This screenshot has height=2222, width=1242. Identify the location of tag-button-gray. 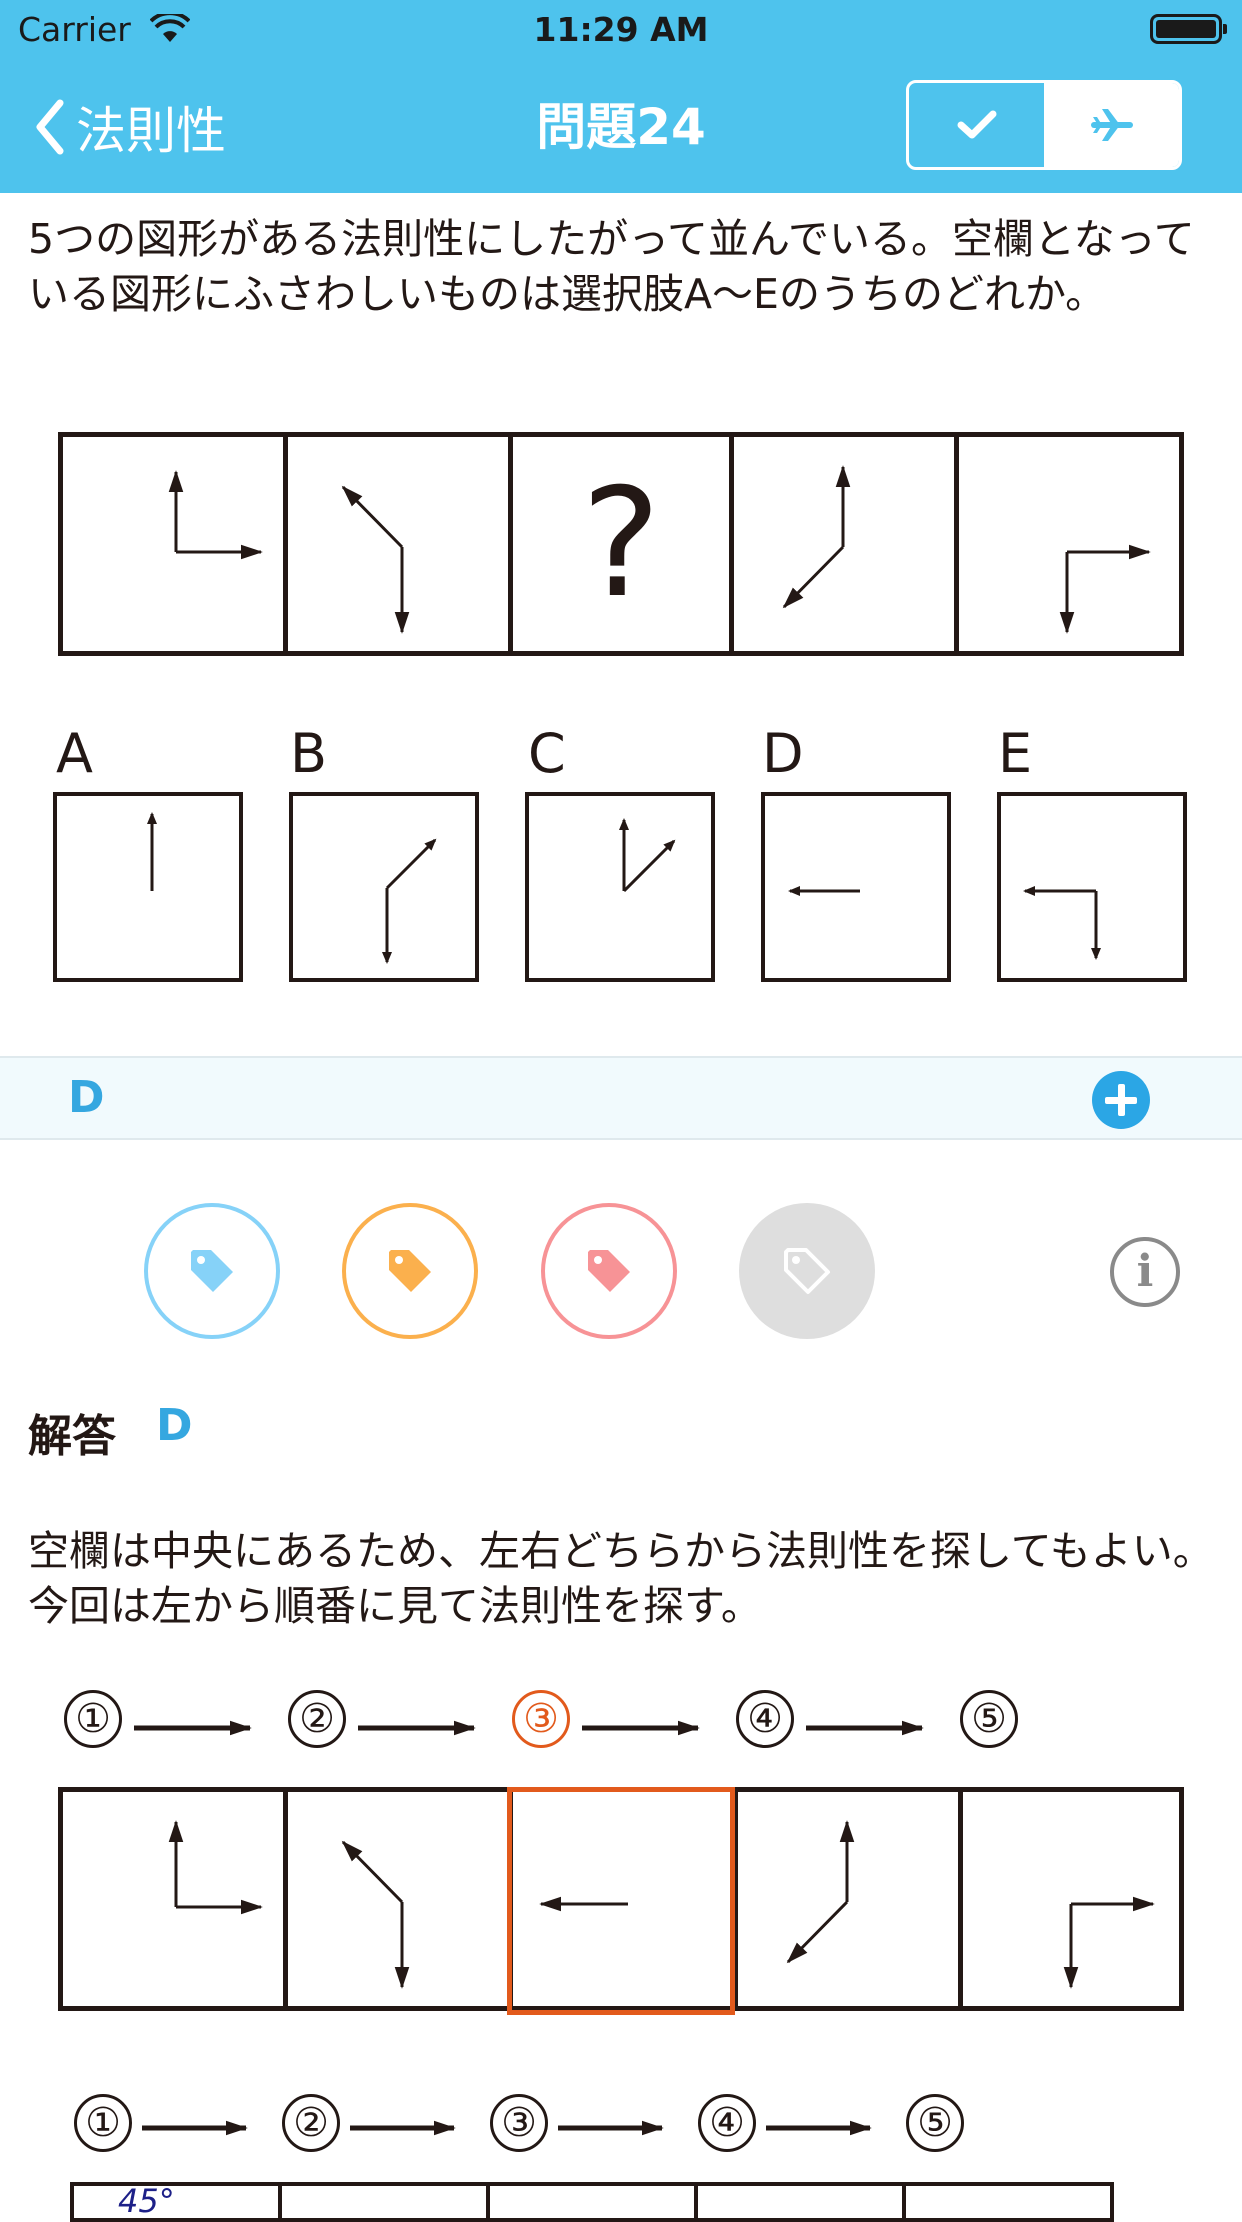
(807, 1271).